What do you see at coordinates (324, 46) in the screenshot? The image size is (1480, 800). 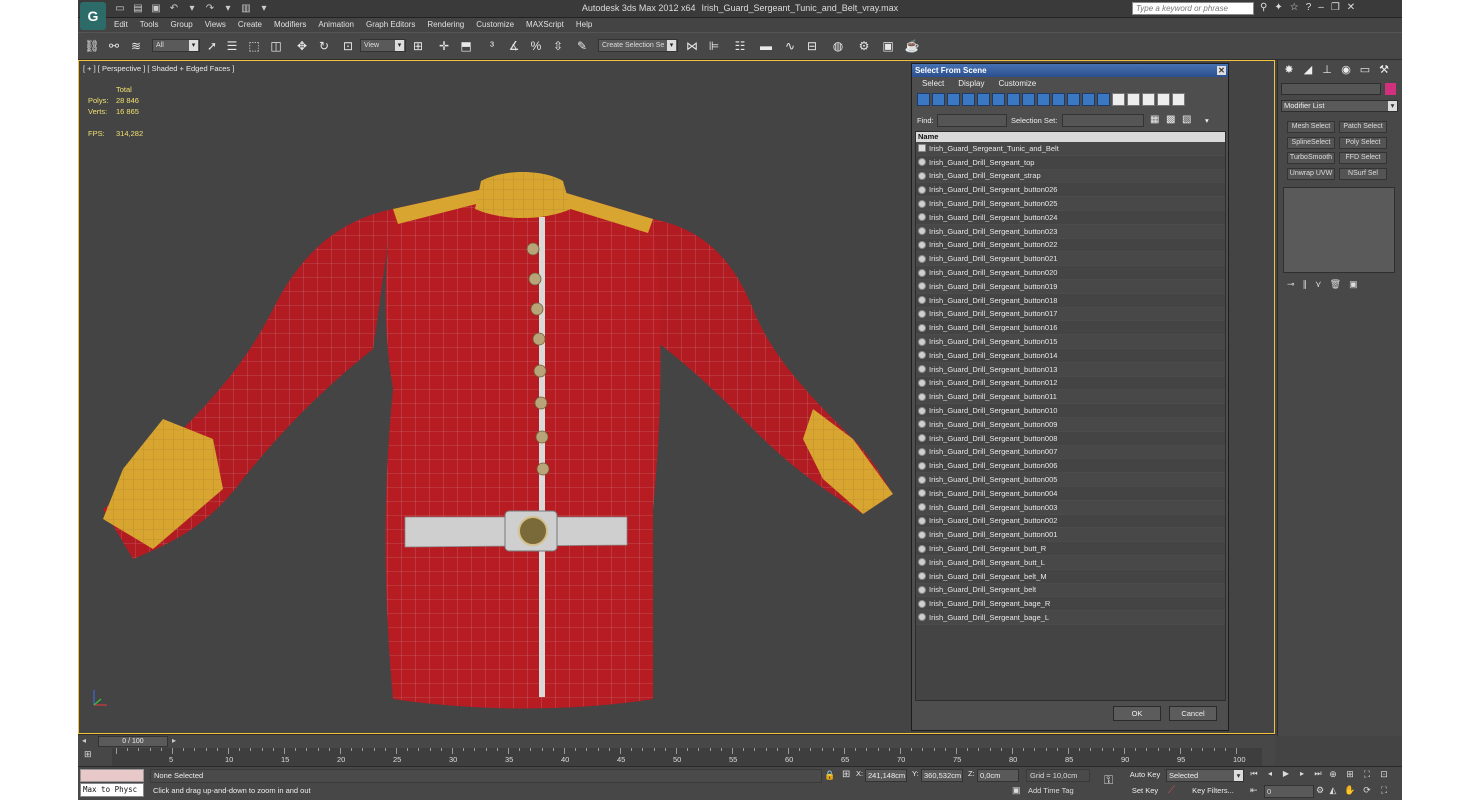 I see `rotate-icon: ↻` at bounding box center [324, 46].